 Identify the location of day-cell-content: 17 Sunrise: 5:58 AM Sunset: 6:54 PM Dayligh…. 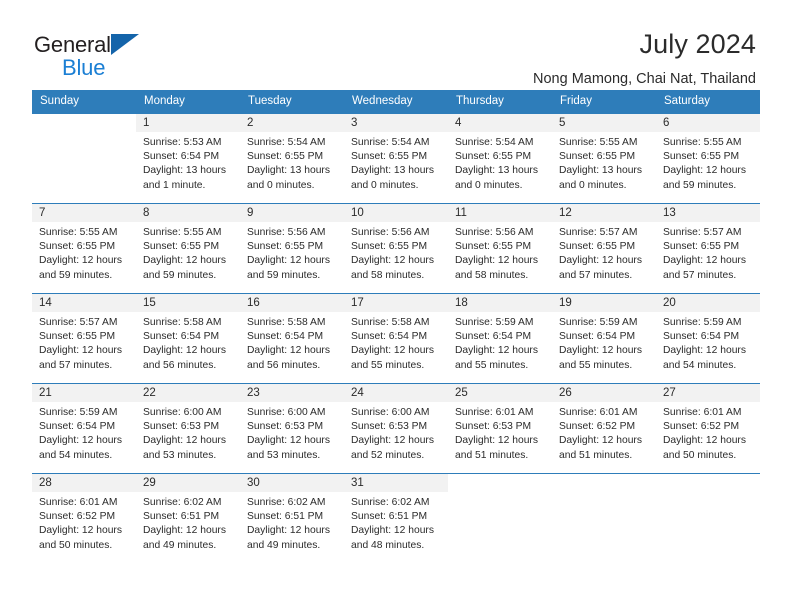
(396, 338).